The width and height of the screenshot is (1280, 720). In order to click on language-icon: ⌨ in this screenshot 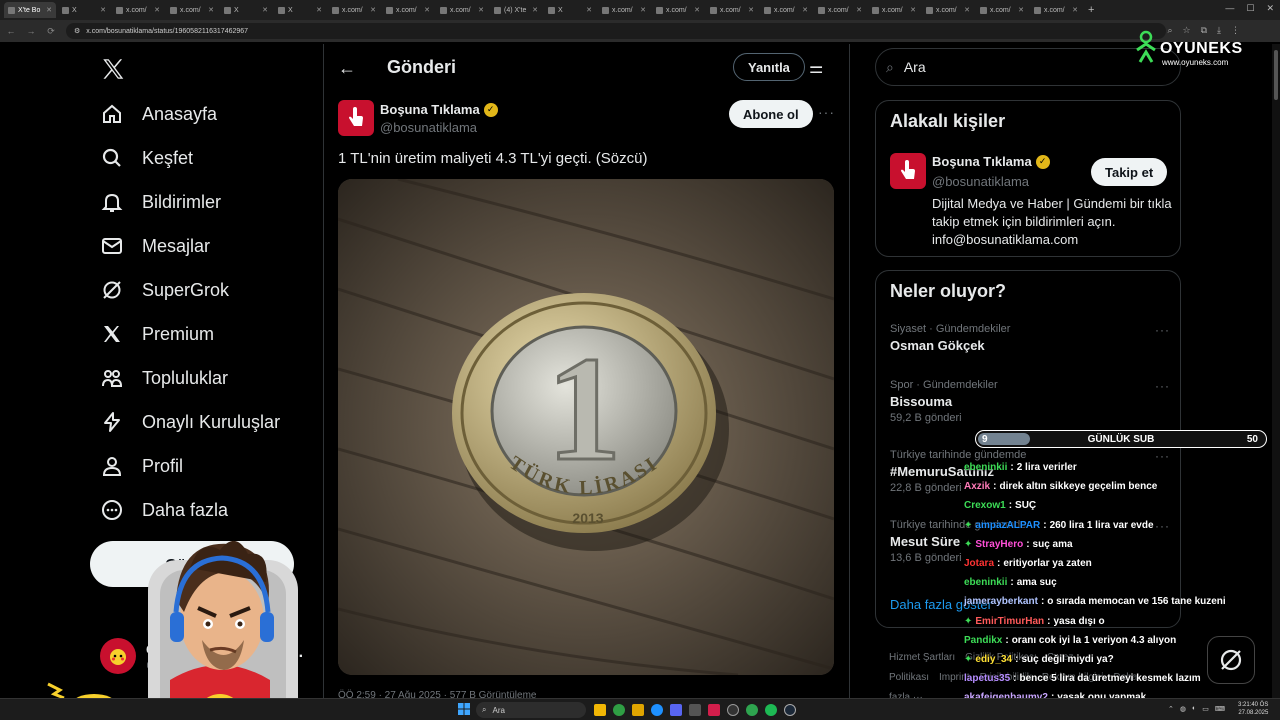, I will do `click(1220, 709)`.